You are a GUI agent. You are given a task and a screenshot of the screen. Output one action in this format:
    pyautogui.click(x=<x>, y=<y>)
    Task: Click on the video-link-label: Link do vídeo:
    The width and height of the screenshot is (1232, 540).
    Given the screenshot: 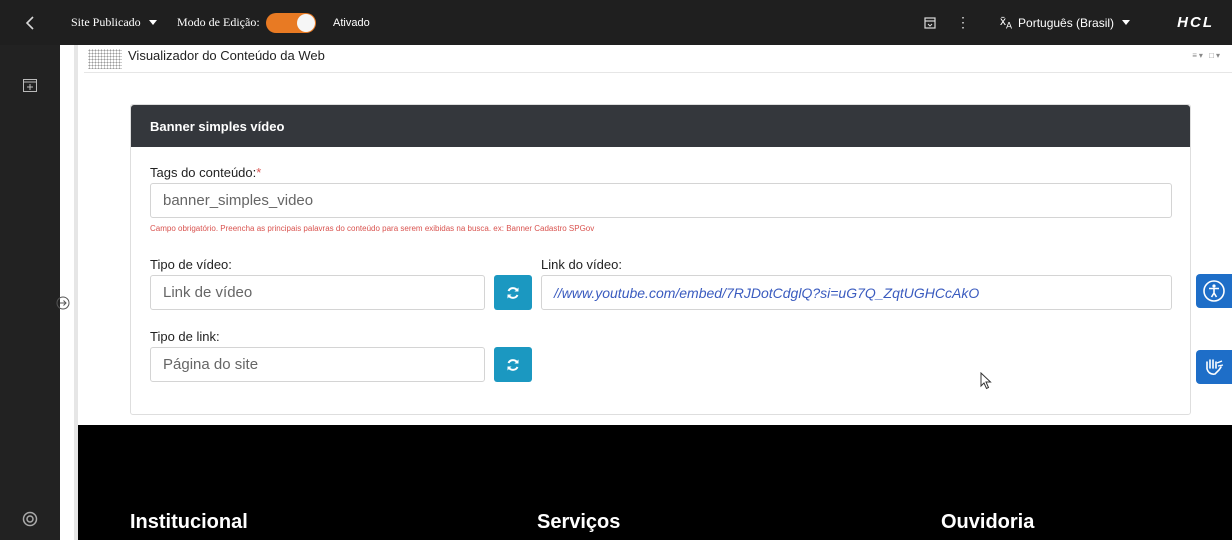 What is the action you would take?
    pyautogui.click(x=581, y=264)
    